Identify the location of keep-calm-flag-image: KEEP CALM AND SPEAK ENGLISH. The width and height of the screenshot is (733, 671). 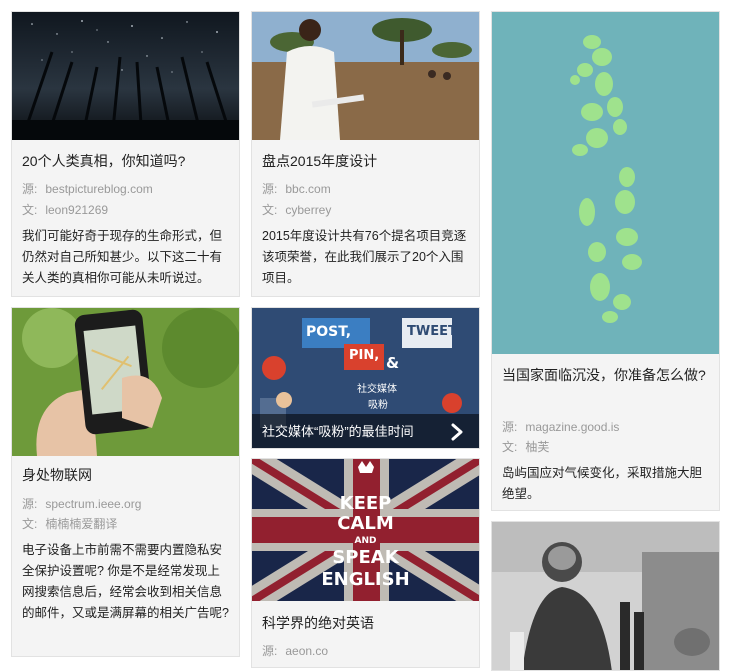
(365, 530).